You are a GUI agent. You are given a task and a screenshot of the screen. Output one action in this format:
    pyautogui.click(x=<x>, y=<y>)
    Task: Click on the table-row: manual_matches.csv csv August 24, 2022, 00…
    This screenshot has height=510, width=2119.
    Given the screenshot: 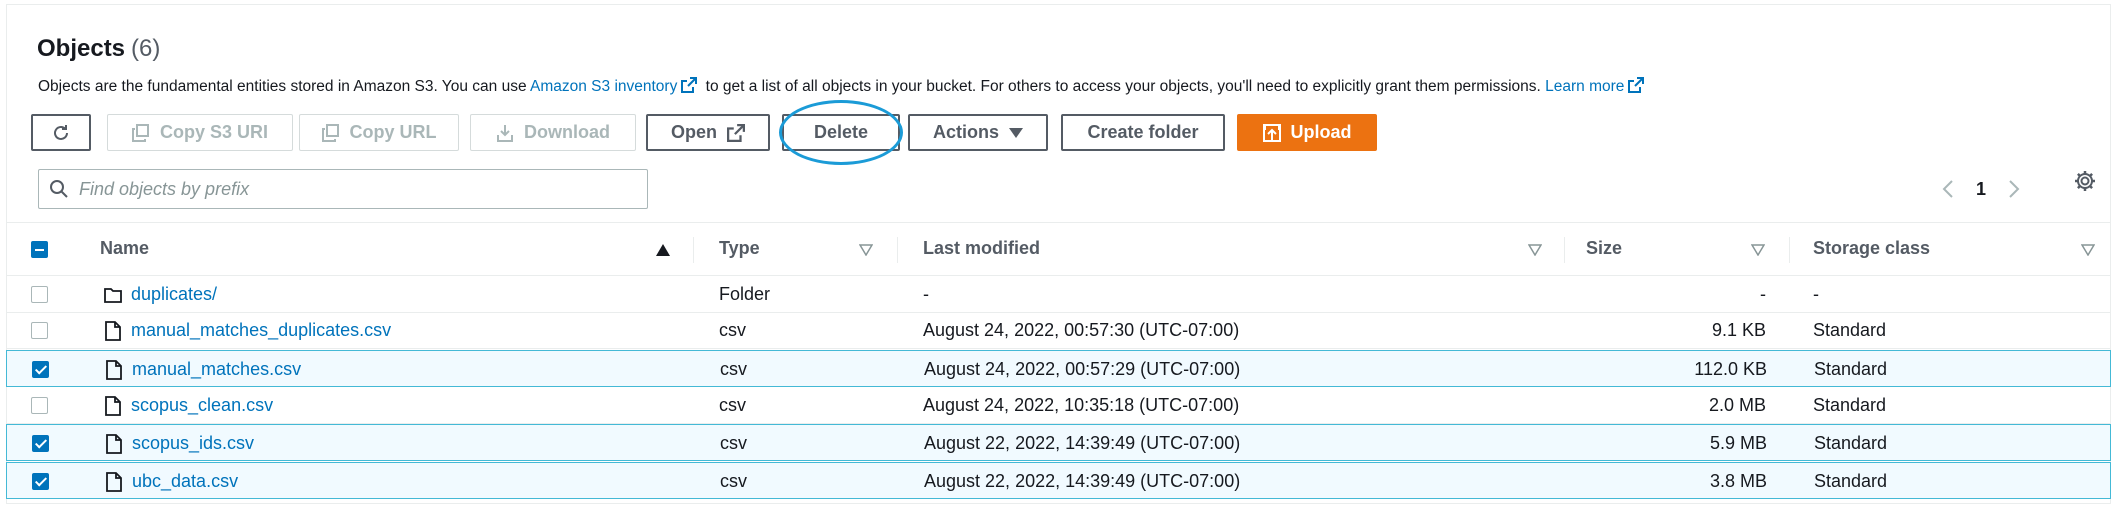 What is the action you would take?
    pyautogui.click(x=1058, y=368)
    